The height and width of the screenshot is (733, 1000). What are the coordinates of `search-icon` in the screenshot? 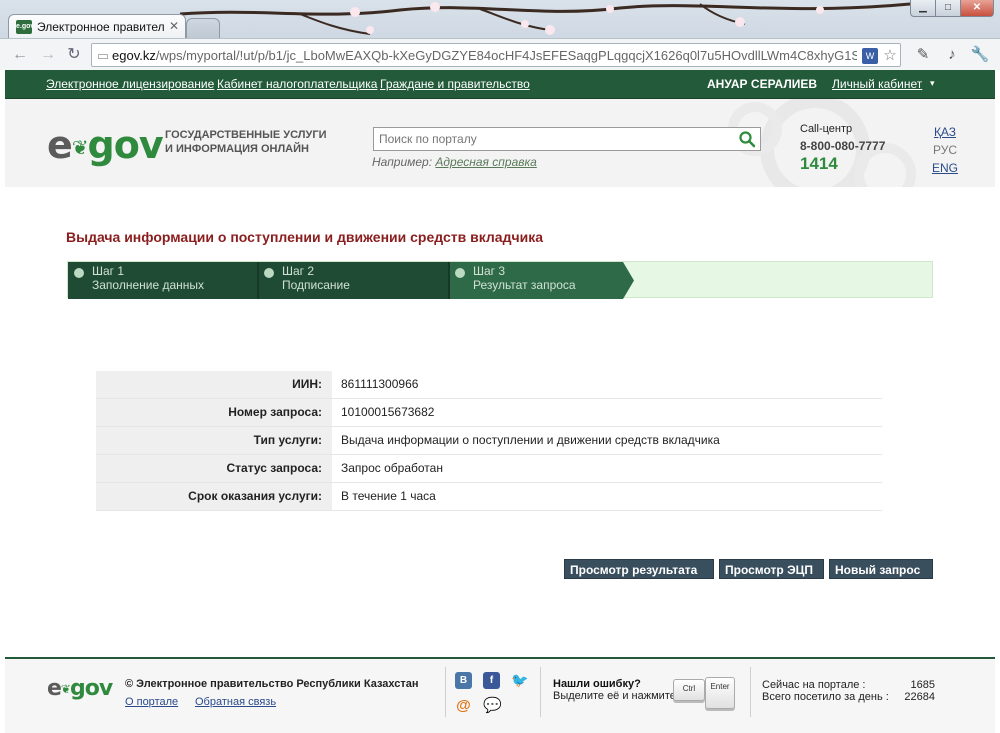 It's located at (747, 139).